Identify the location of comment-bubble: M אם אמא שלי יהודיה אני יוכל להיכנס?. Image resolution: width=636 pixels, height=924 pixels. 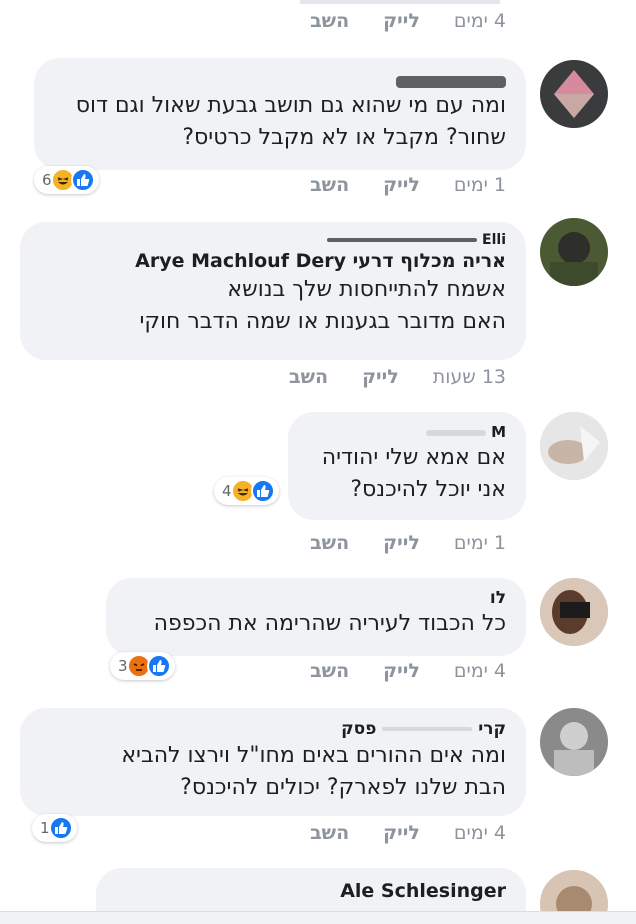
(407, 466).